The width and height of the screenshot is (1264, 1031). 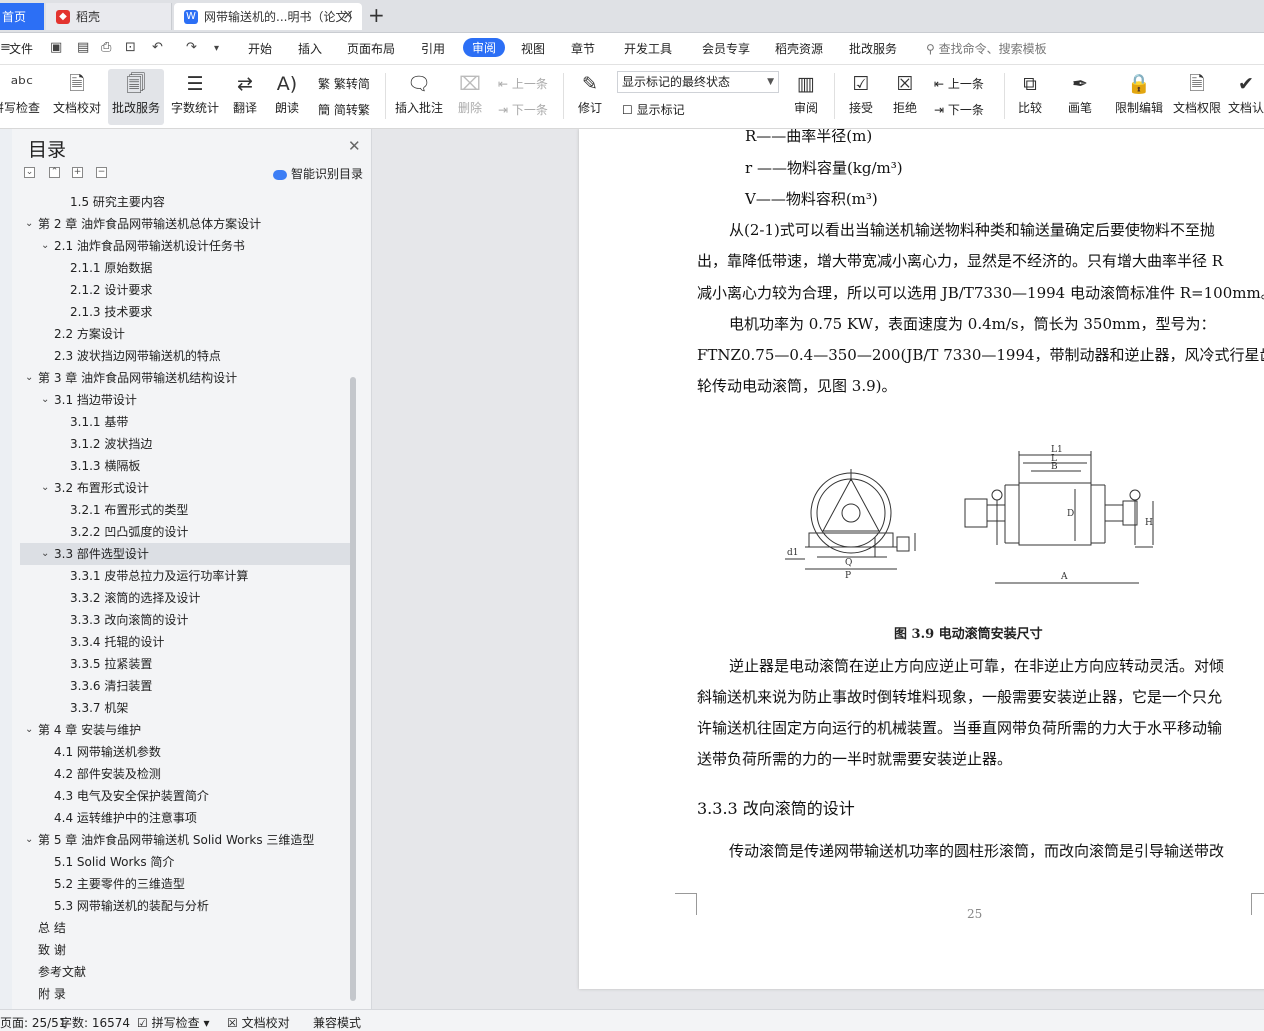 I want to click on next-change-button: ⇥ 下一条, so click(x=959, y=109).